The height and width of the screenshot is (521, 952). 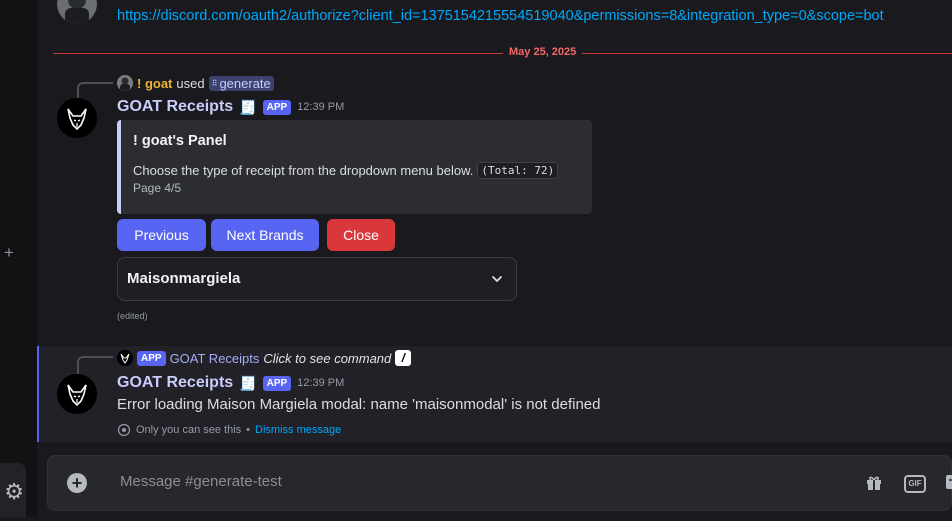 What do you see at coordinates (189, 430) in the screenshot?
I see `visibility-note: Only you can see this` at bounding box center [189, 430].